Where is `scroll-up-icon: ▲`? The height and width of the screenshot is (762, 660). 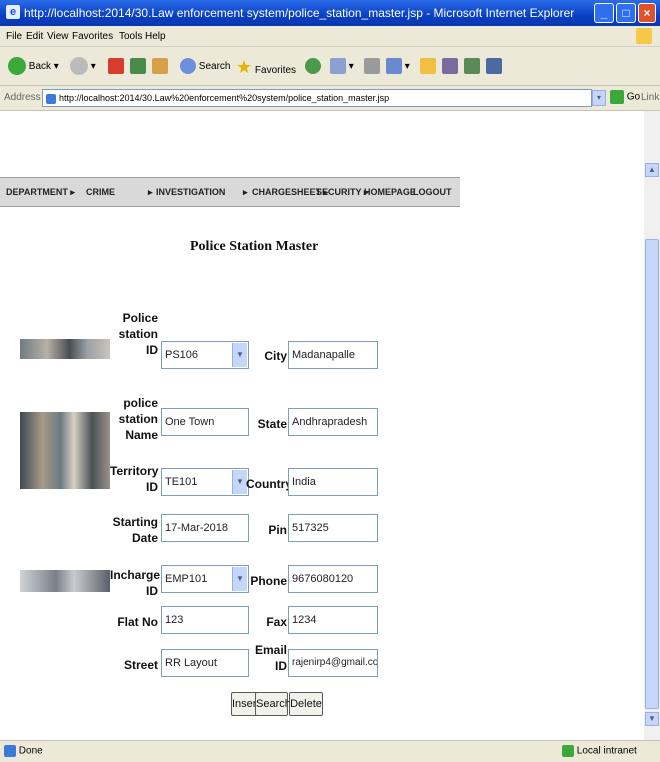 scroll-up-icon: ▲ is located at coordinates (652, 170).